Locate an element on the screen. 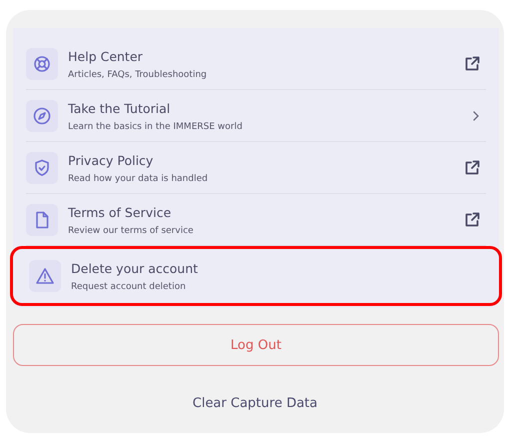 The height and width of the screenshot is (440, 512). menu-item-subtitle: Learn the basics in the IMMERSE world is located at coordinates (156, 127).